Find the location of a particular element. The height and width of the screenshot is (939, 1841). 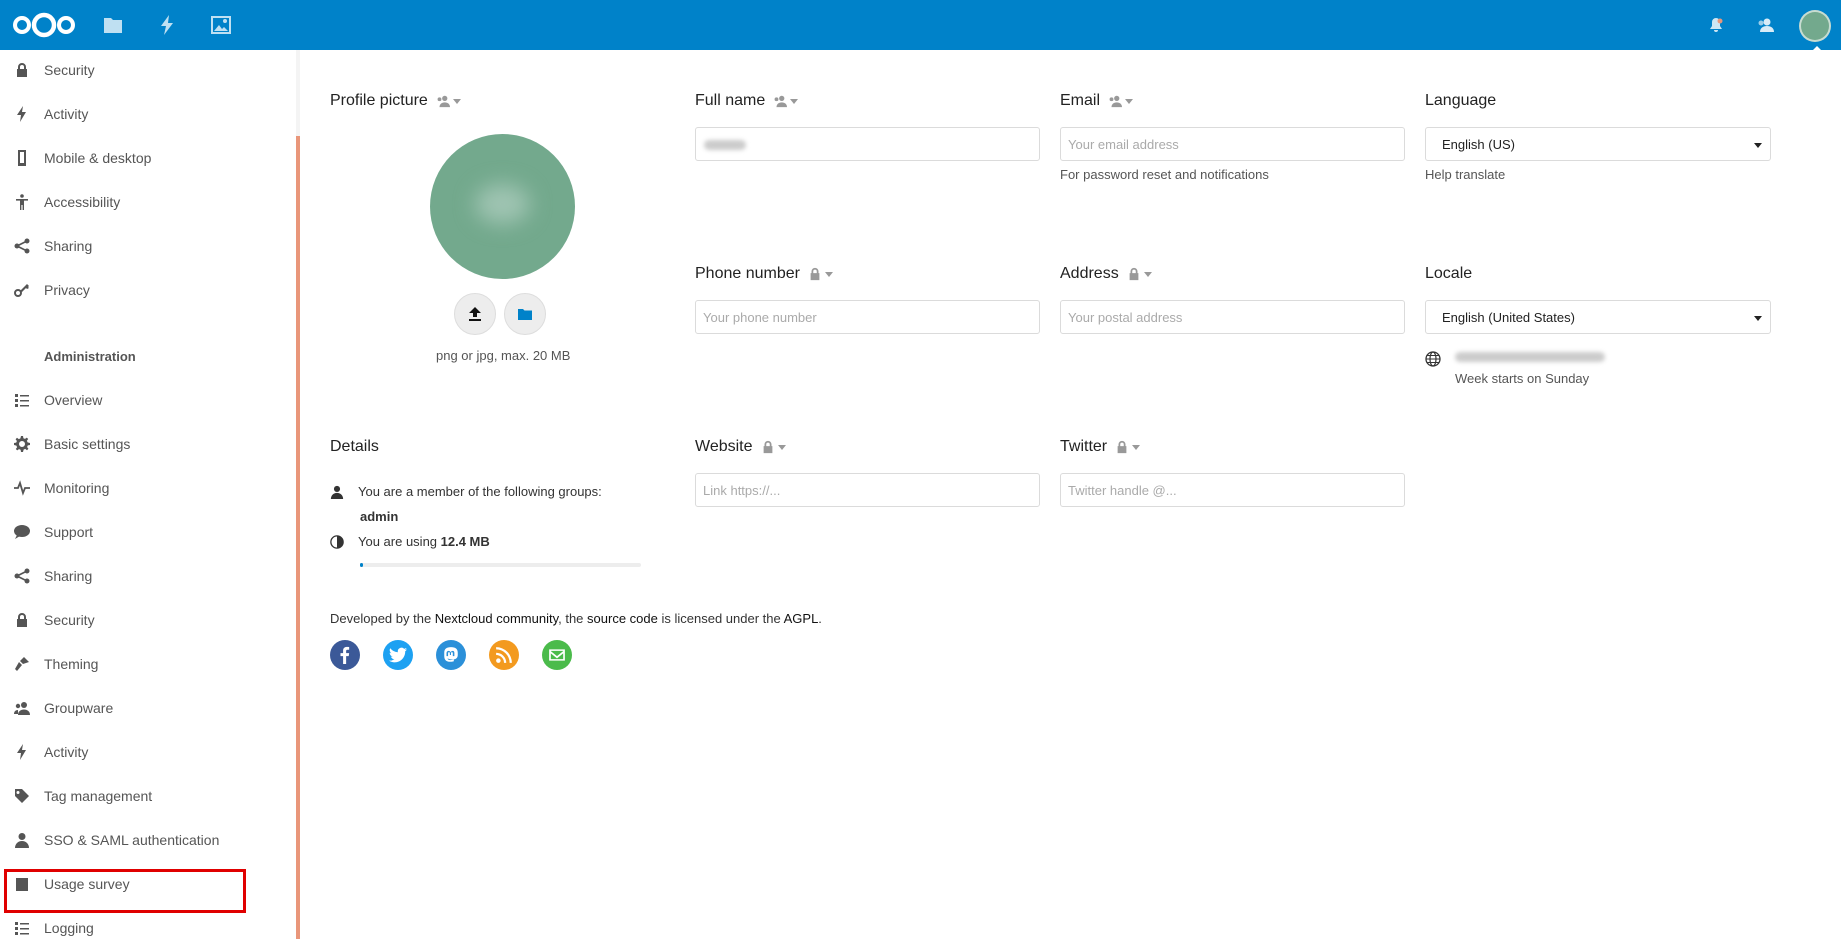

sidebar-item-tag-management: Tag management is located at coordinates (145, 796).